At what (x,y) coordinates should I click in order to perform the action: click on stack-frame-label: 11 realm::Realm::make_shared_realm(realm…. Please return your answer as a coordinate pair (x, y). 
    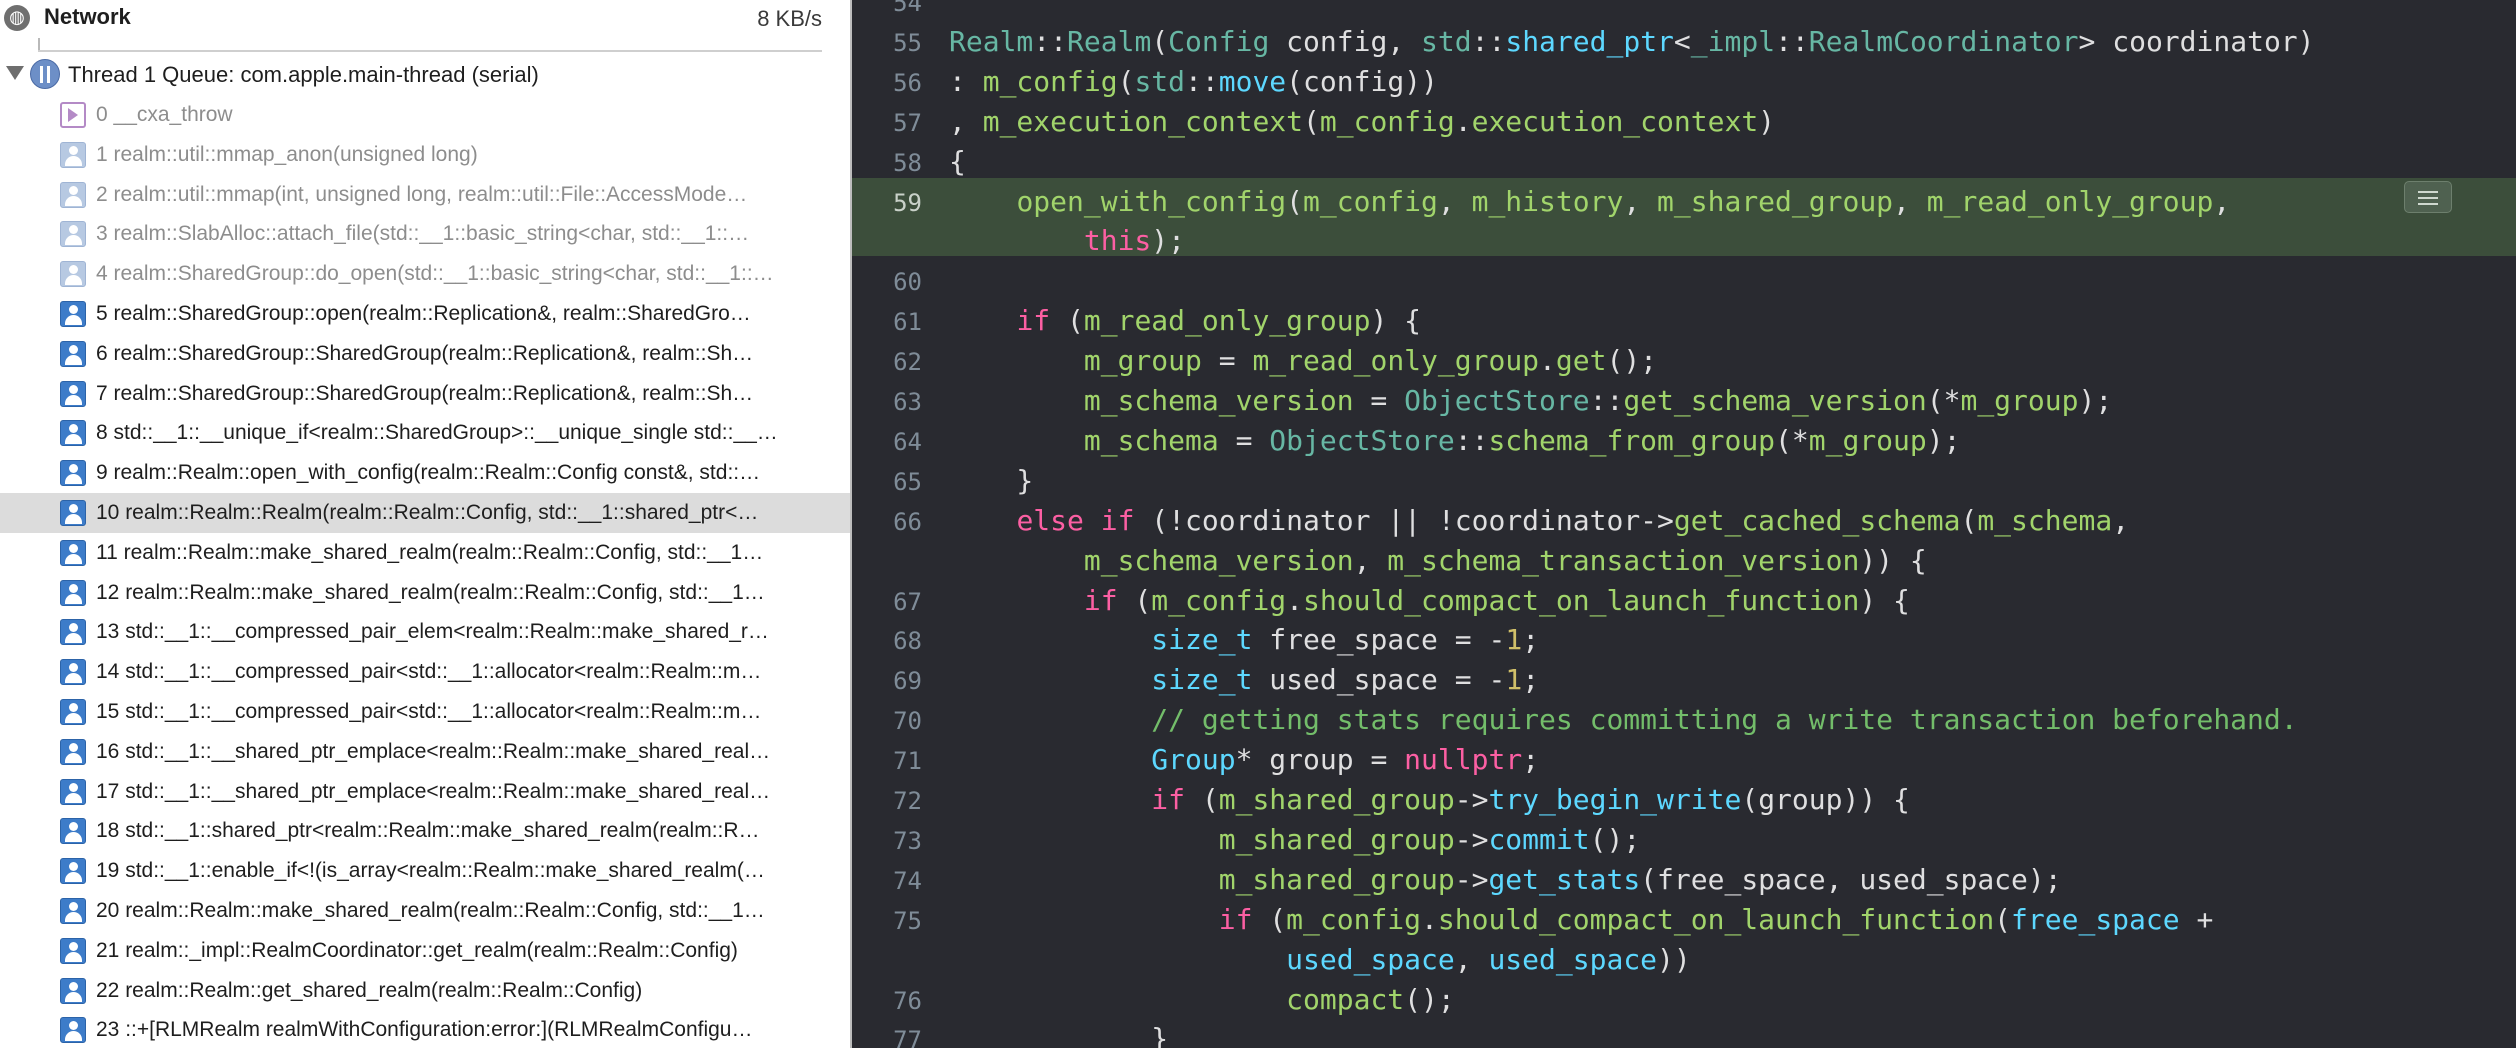
    Looking at the image, I should click on (430, 552).